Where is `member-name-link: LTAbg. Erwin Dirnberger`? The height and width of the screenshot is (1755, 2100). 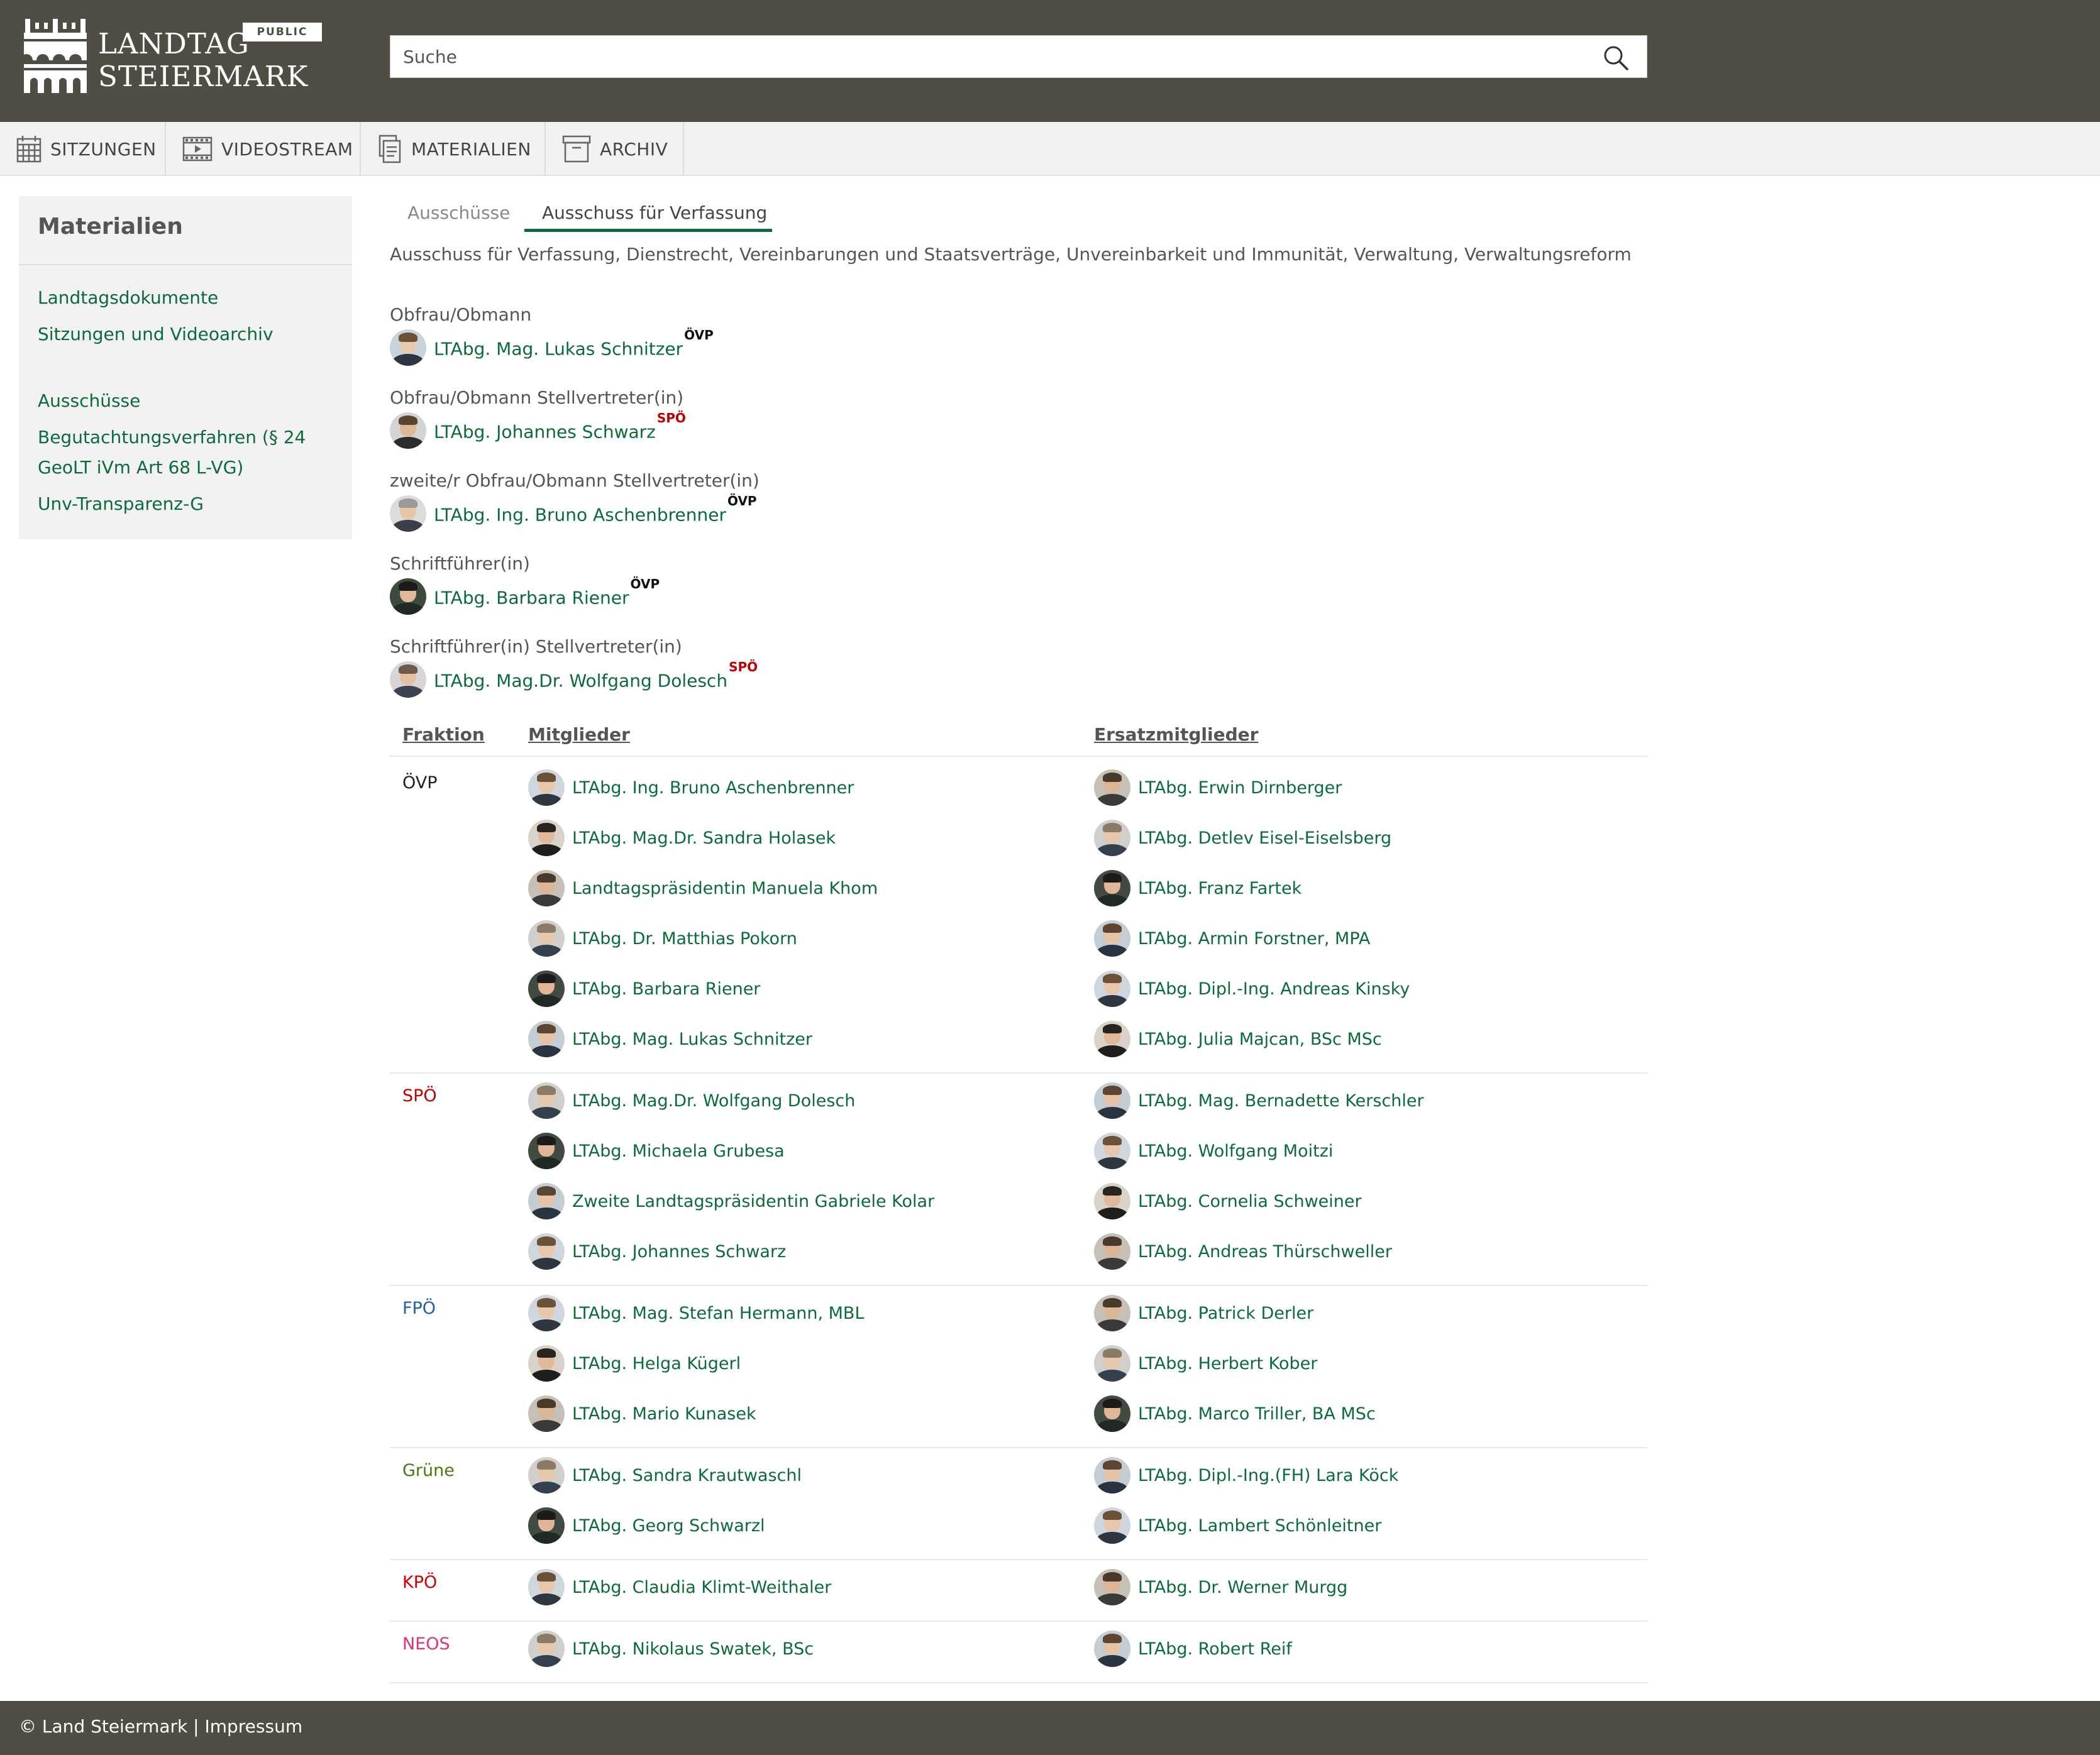 member-name-link: LTAbg. Erwin Dirnberger is located at coordinates (1240, 788).